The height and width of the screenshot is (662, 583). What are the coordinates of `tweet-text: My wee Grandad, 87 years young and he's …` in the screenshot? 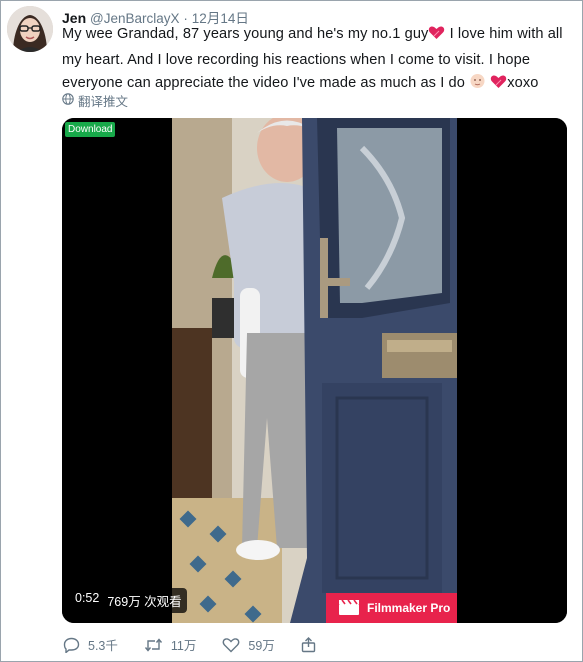 It's located at (317, 60).